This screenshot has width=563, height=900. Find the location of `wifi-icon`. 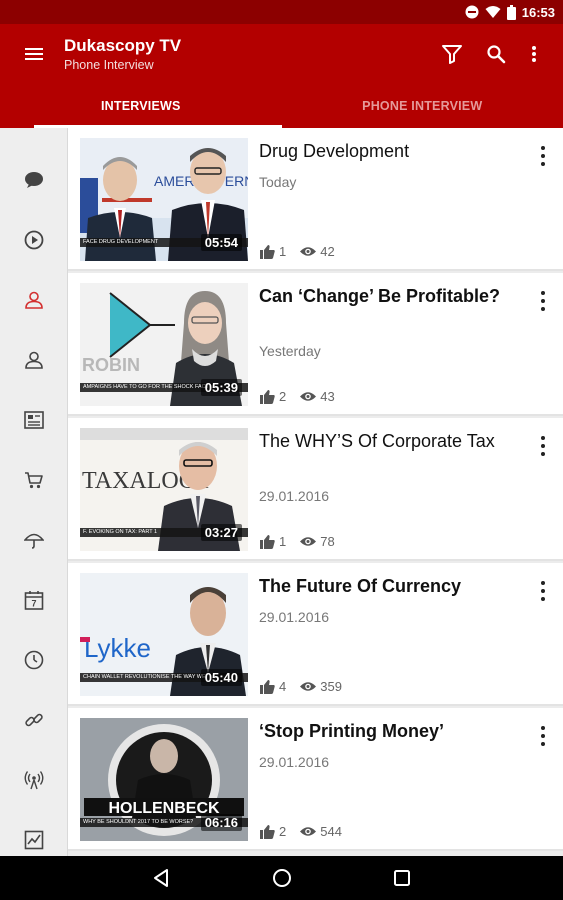

wifi-icon is located at coordinates (493, 12).